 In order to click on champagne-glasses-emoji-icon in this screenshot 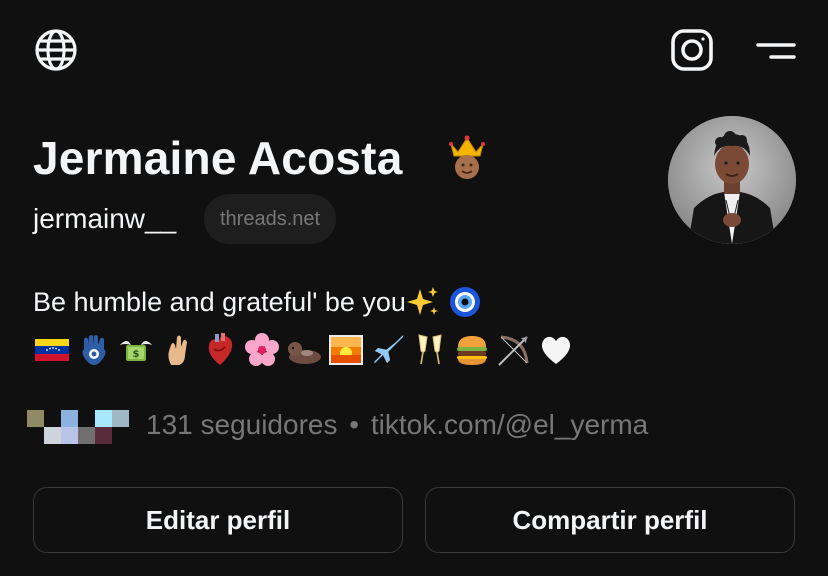, I will do `click(430, 349)`.